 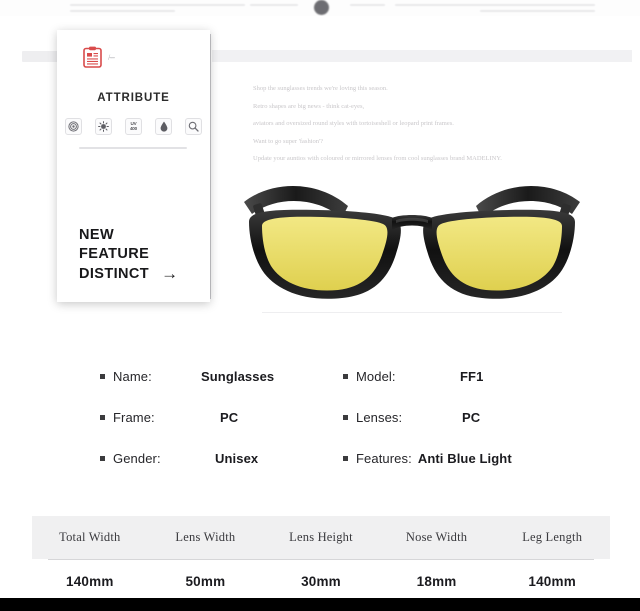 What do you see at coordinates (320, 604) in the screenshot?
I see `bottom-letterbox-bar` at bounding box center [320, 604].